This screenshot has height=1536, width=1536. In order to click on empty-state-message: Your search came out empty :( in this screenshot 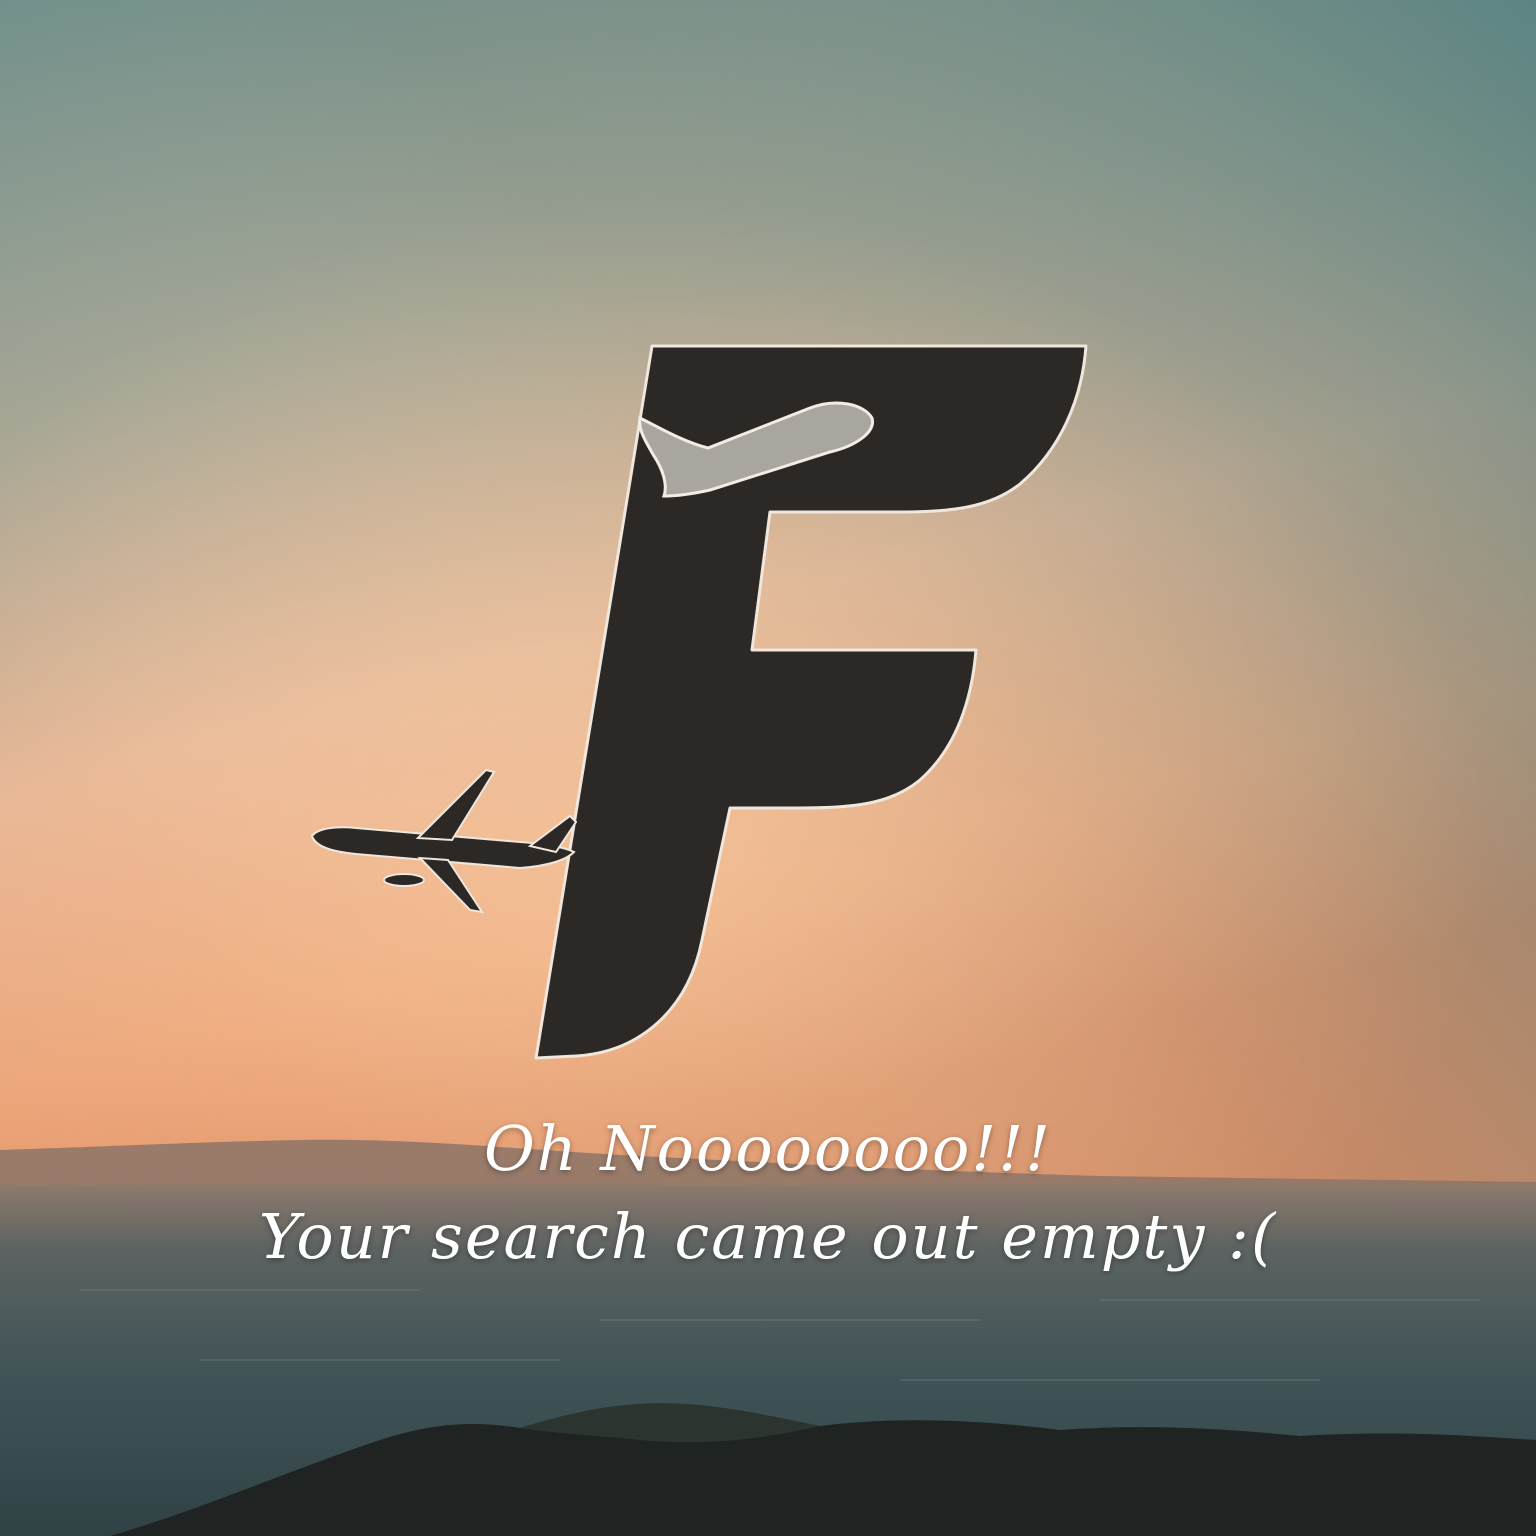, I will do `click(768, 1236)`.